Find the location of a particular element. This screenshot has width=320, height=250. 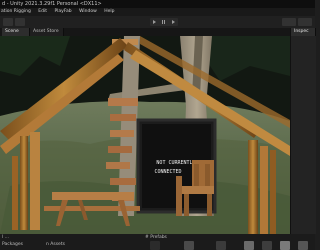

window-title: d - Unity 2021.3.29f1 Personal <DX11> is located at coordinates (52, 4).